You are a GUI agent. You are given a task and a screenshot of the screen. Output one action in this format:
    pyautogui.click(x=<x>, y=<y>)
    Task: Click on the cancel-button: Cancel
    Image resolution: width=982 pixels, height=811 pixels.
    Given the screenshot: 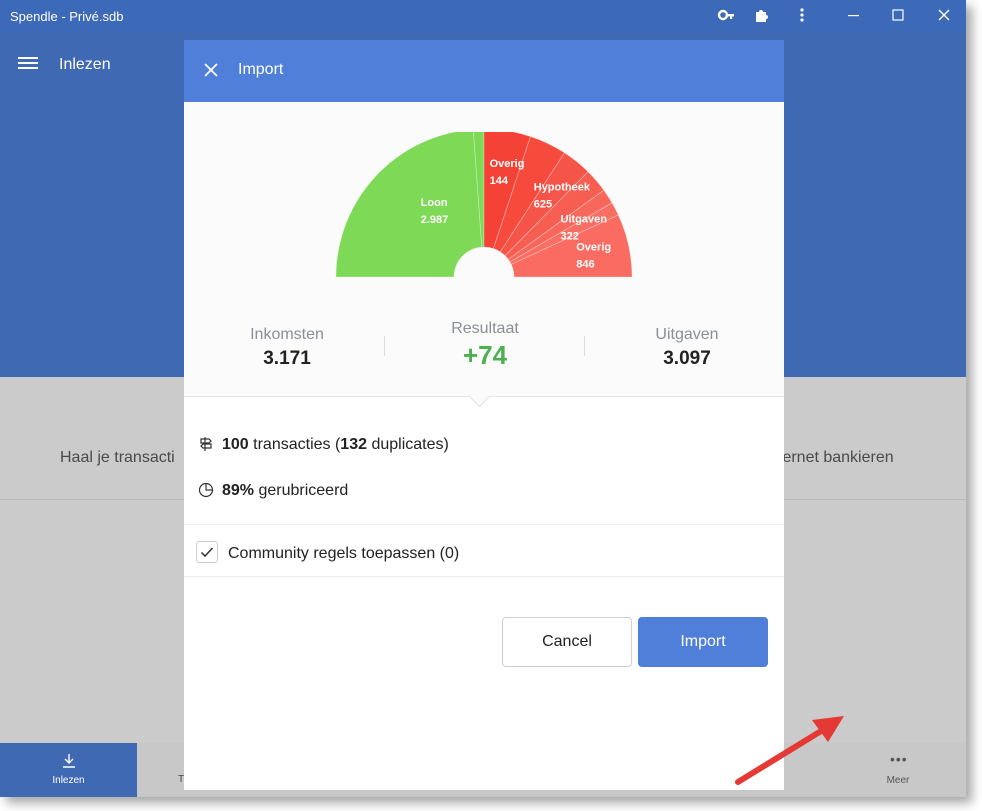 What is the action you would take?
    pyautogui.click(x=567, y=642)
    